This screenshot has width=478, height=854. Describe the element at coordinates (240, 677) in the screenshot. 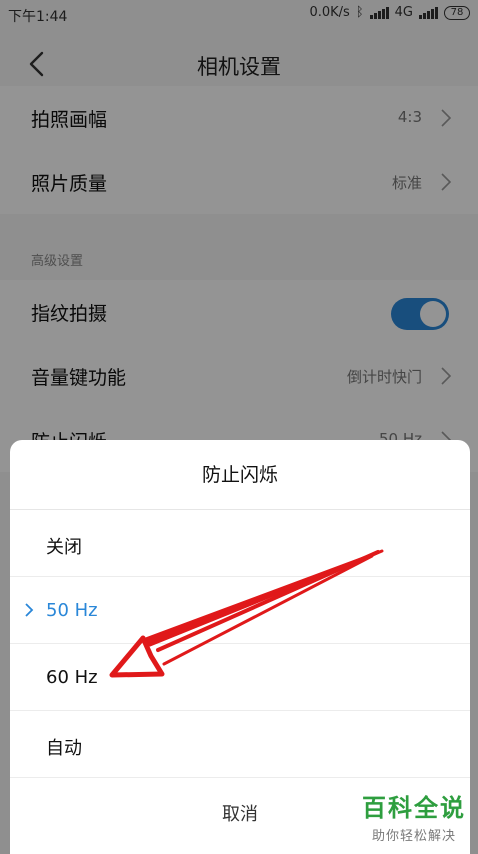

I see `option-60hz: 60 Hz` at that location.